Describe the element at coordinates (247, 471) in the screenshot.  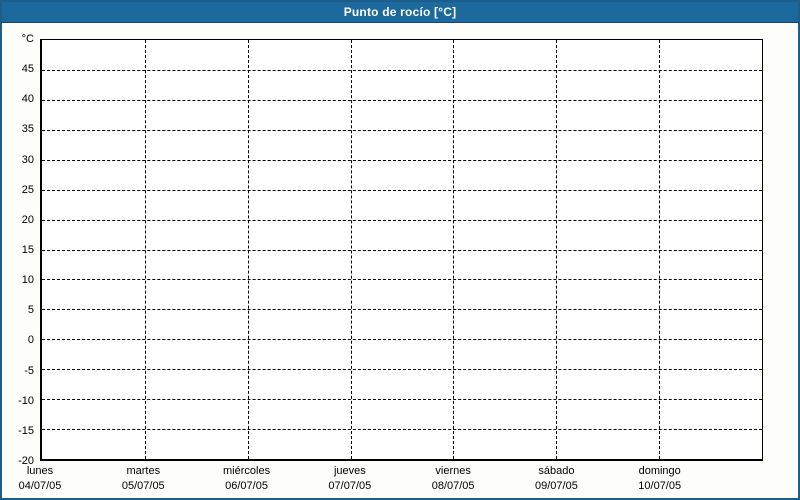
I see `day-name-label: miércoles` at that location.